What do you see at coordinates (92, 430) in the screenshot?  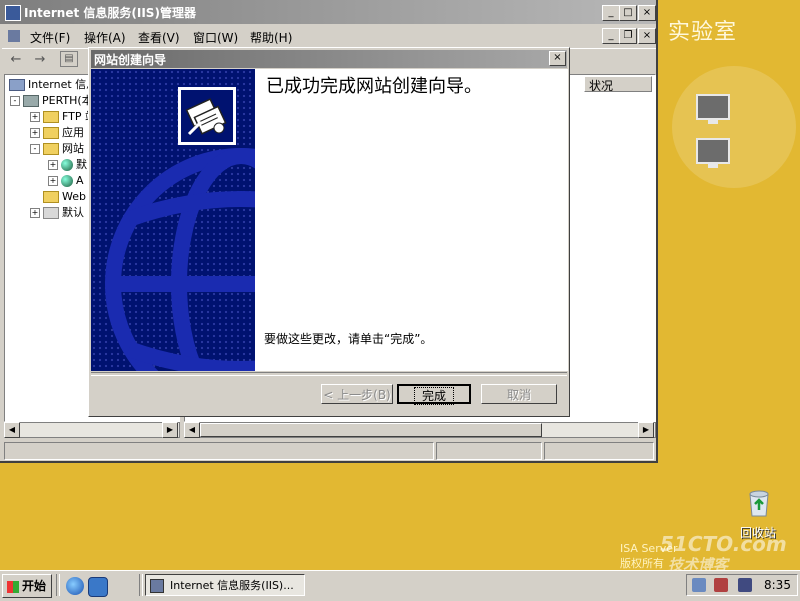 I see `tree-horizontal-scrollbar` at bounding box center [92, 430].